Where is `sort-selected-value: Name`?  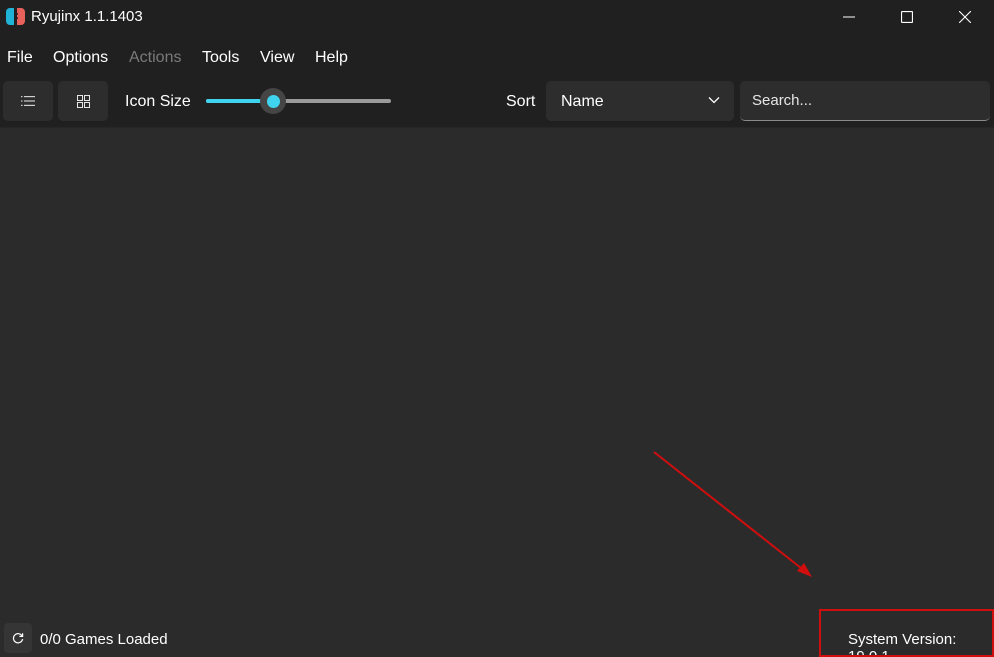
sort-selected-value: Name is located at coordinates (582, 102).